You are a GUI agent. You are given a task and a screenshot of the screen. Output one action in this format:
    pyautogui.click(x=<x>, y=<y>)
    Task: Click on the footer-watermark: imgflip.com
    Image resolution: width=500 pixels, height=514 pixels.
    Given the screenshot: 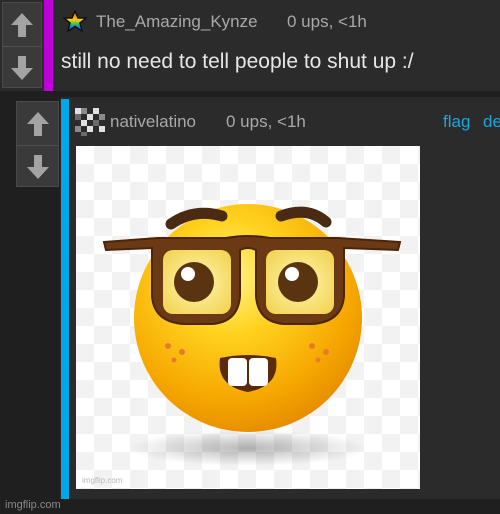 What is the action you would take?
    pyautogui.click(x=33, y=505)
    